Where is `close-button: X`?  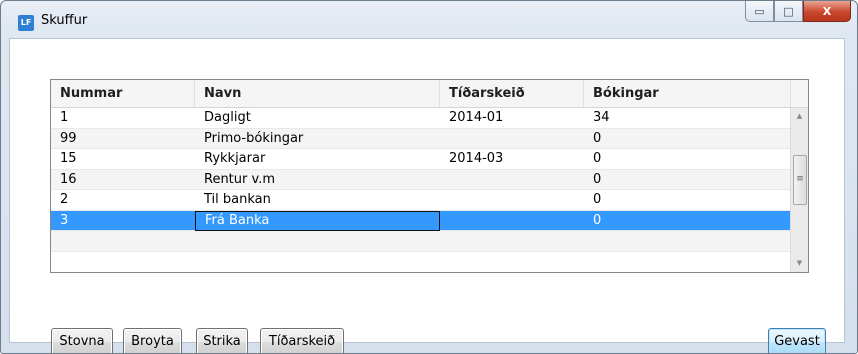 close-button: X is located at coordinates (827, 11).